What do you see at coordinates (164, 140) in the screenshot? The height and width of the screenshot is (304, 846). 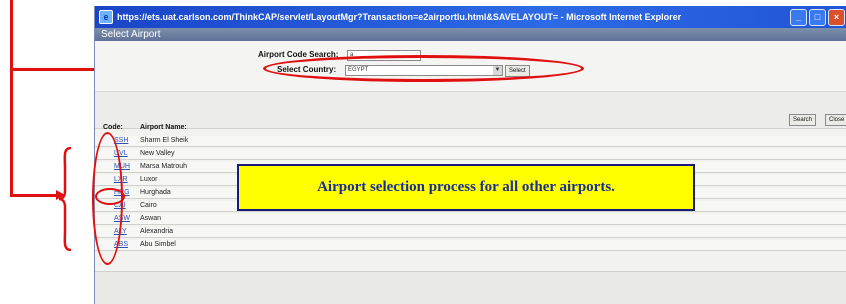 I see `airport-name: Sharm El Sheik` at bounding box center [164, 140].